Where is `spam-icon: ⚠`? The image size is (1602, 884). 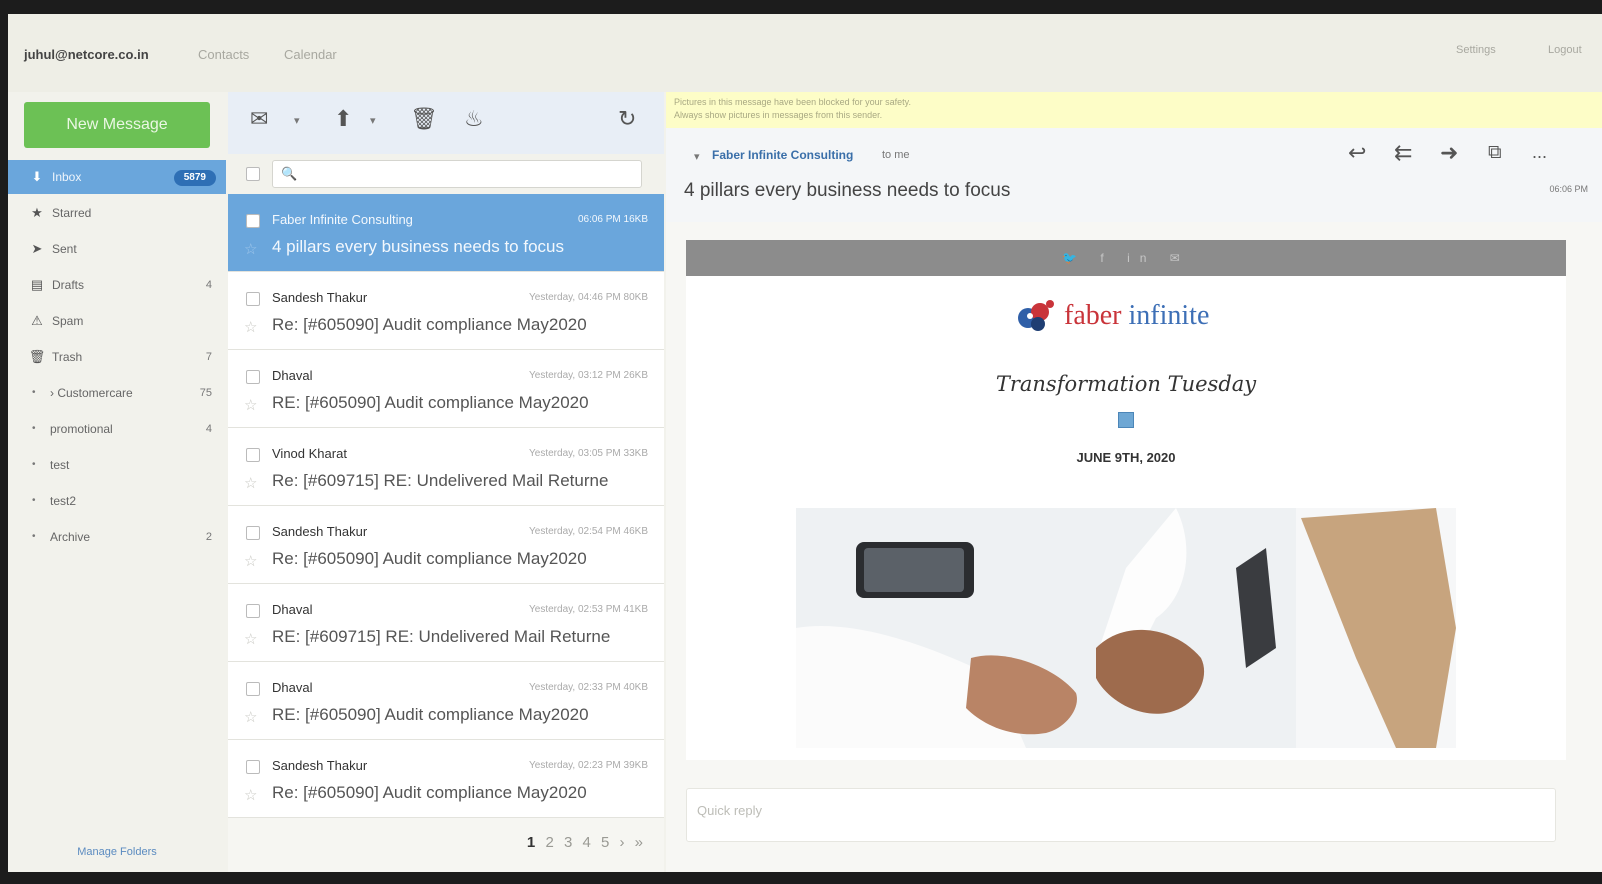
spam-icon: ⚠ is located at coordinates (37, 320).